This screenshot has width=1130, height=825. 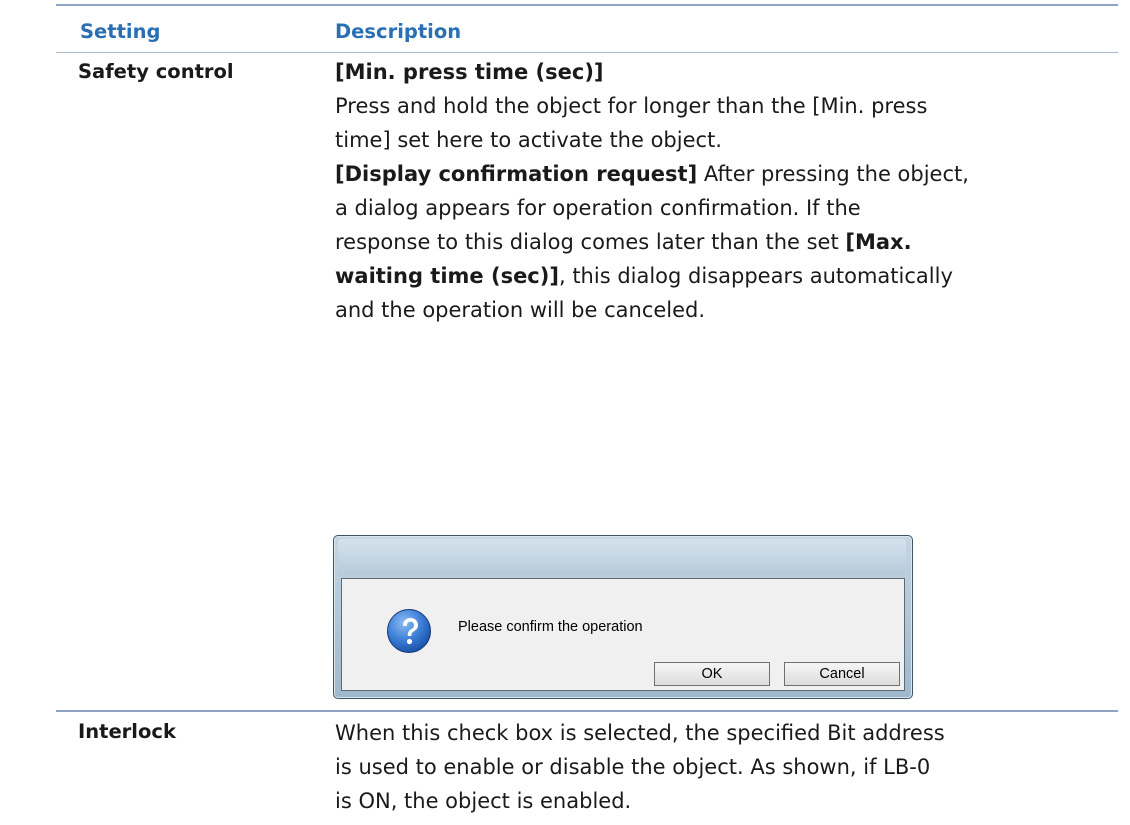 I want to click on cancel-button: Cancel, so click(x=842, y=674).